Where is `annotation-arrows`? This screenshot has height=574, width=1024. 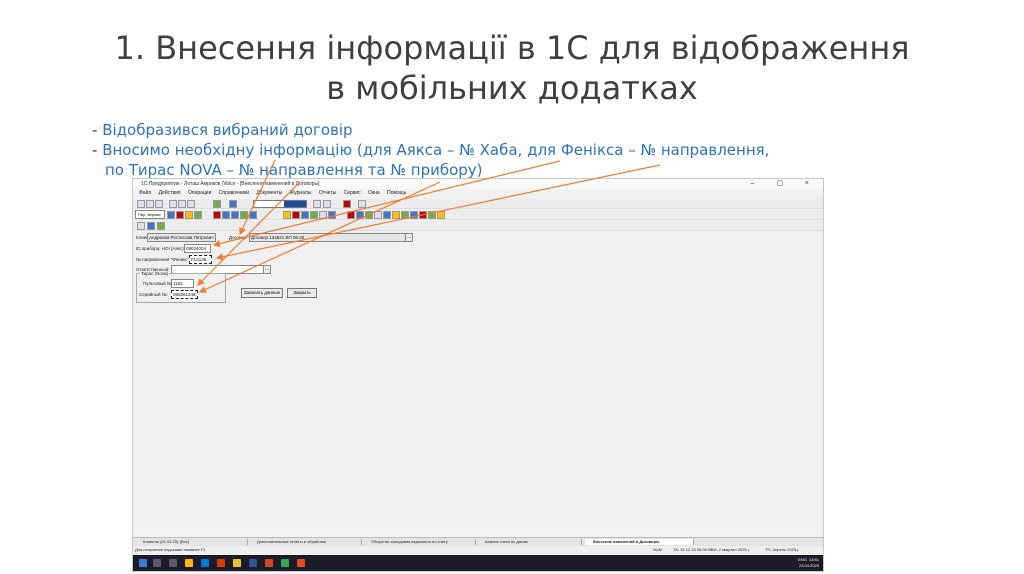
annotation-arrows is located at coordinates (429, 226).